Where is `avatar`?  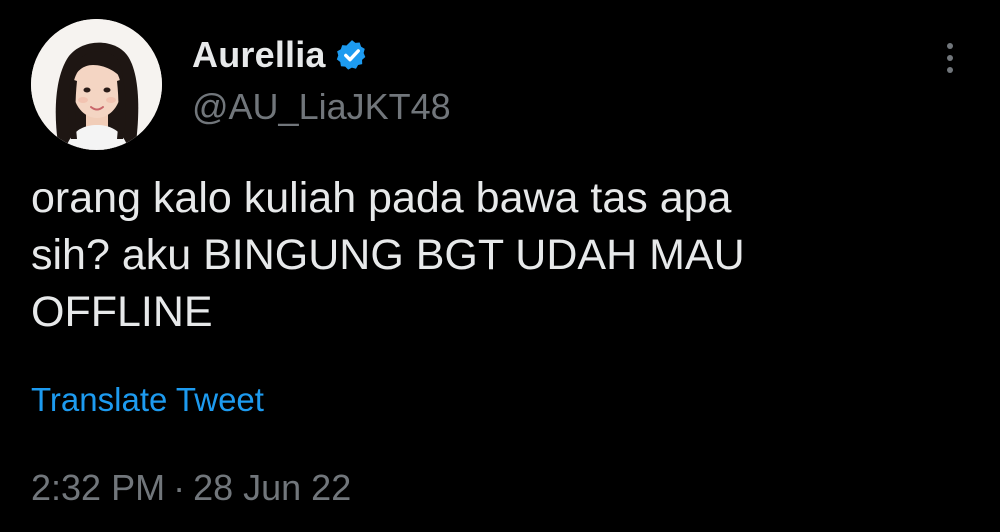
avatar is located at coordinates (96, 84).